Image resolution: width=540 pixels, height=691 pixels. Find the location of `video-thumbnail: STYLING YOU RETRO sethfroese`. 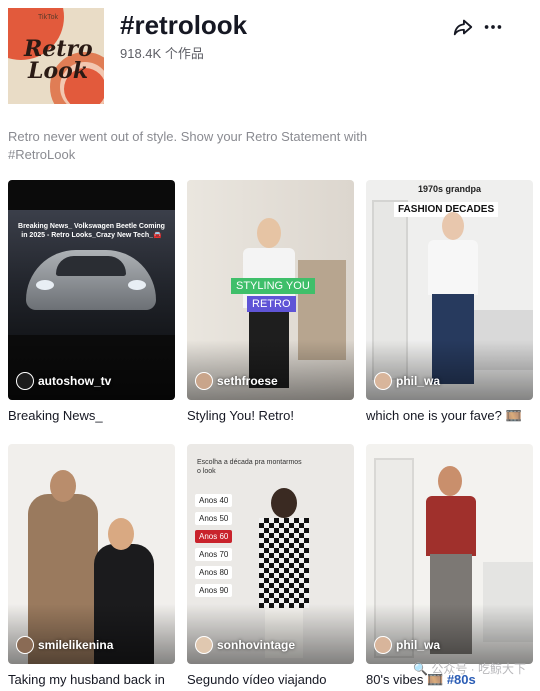

video-thumbnail: STYLING YOU RETRO sethfroese is located at coordinates (270, 290).